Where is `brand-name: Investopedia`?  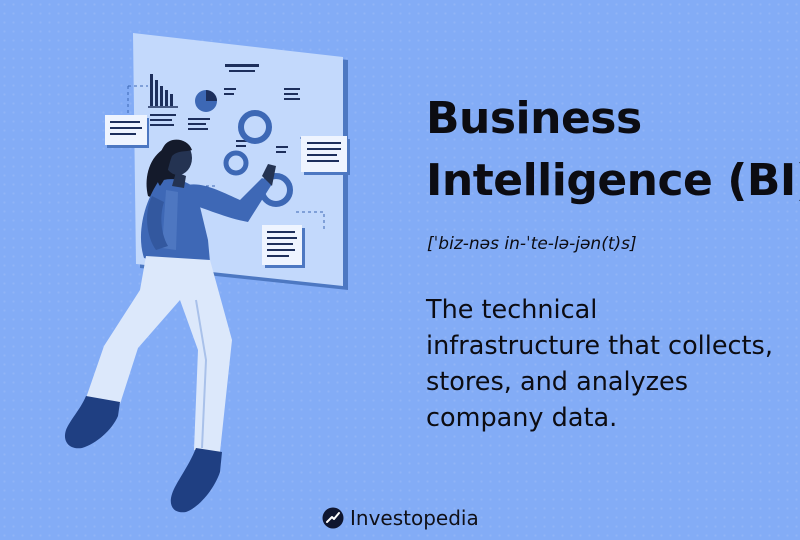
brand-name: Investopedia is located at coordinates (414, 518).